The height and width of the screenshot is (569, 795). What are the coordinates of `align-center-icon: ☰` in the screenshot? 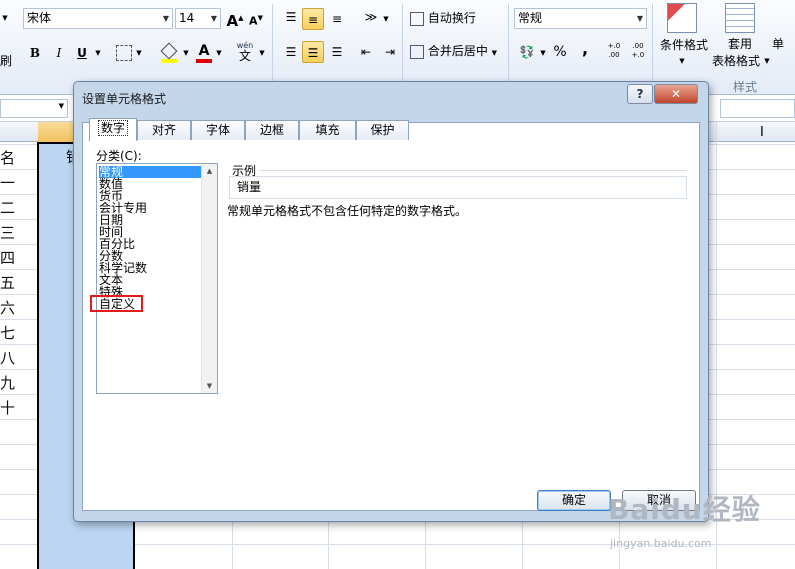 It's located at (313, 52).